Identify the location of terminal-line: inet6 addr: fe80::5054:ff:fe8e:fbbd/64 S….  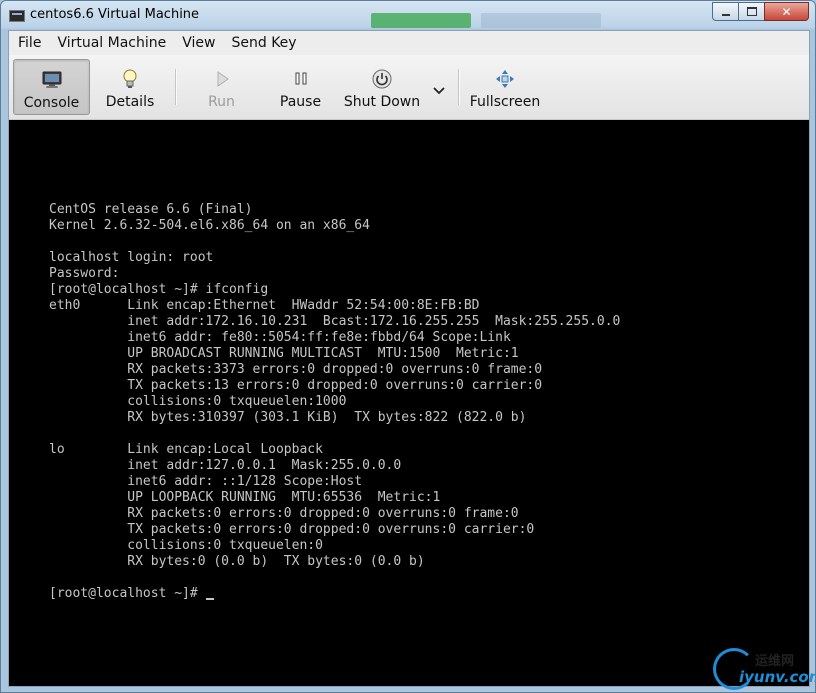
(280, 337).